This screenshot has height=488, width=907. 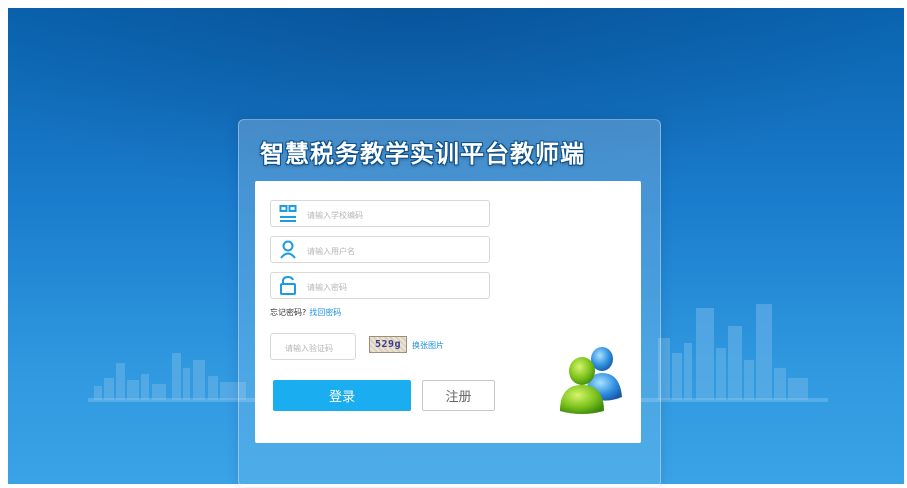 What do you see at coordinates (325, 312) in the screenshot?
I see `find-password-link: 找回密码` at bounding box center [325, 312].